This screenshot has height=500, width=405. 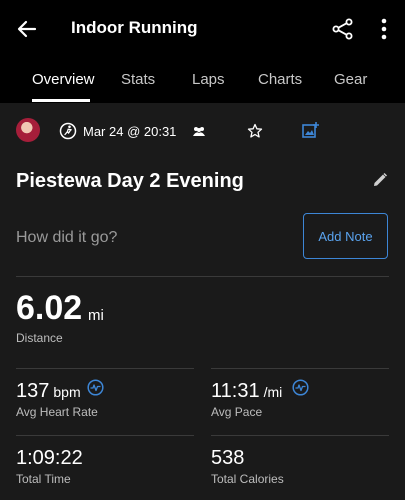 What do you see at coordinates (310, 130) in the screenshot?
I see `add-photo-icon` at bounding box center [310, 130].